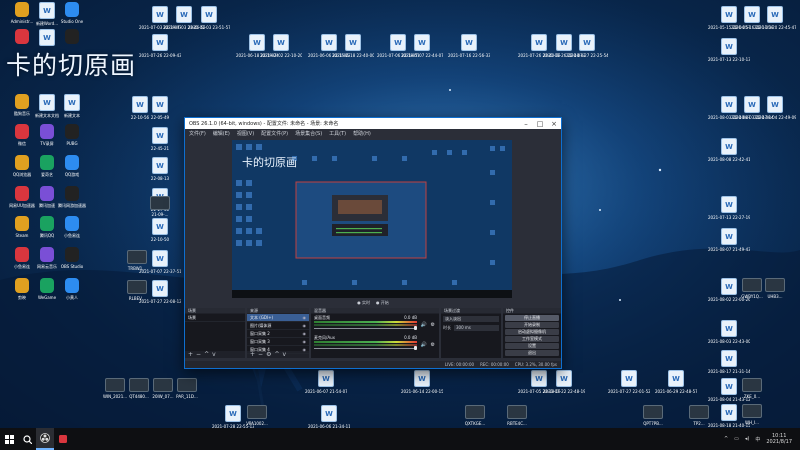 Image resolution: width=800 pixels, height=450 pixels. Describe the element at coordinates (587, 49) in the screenshot. I see `desktop-icon: W 2021-07-27 22-25-54` at that location.